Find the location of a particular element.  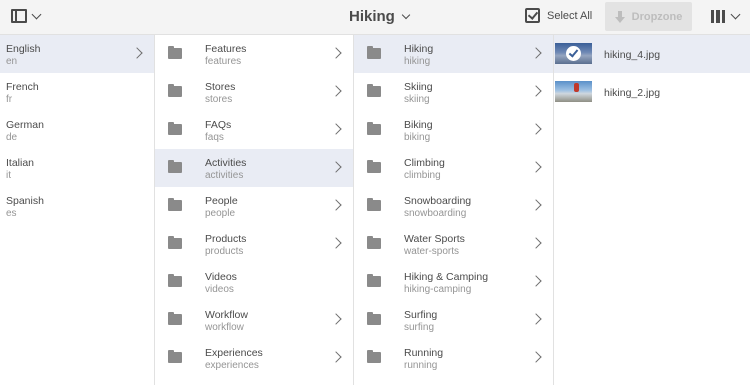

column-item-water-sports: Water Sports water-sports is located at coordinates (453, 244).